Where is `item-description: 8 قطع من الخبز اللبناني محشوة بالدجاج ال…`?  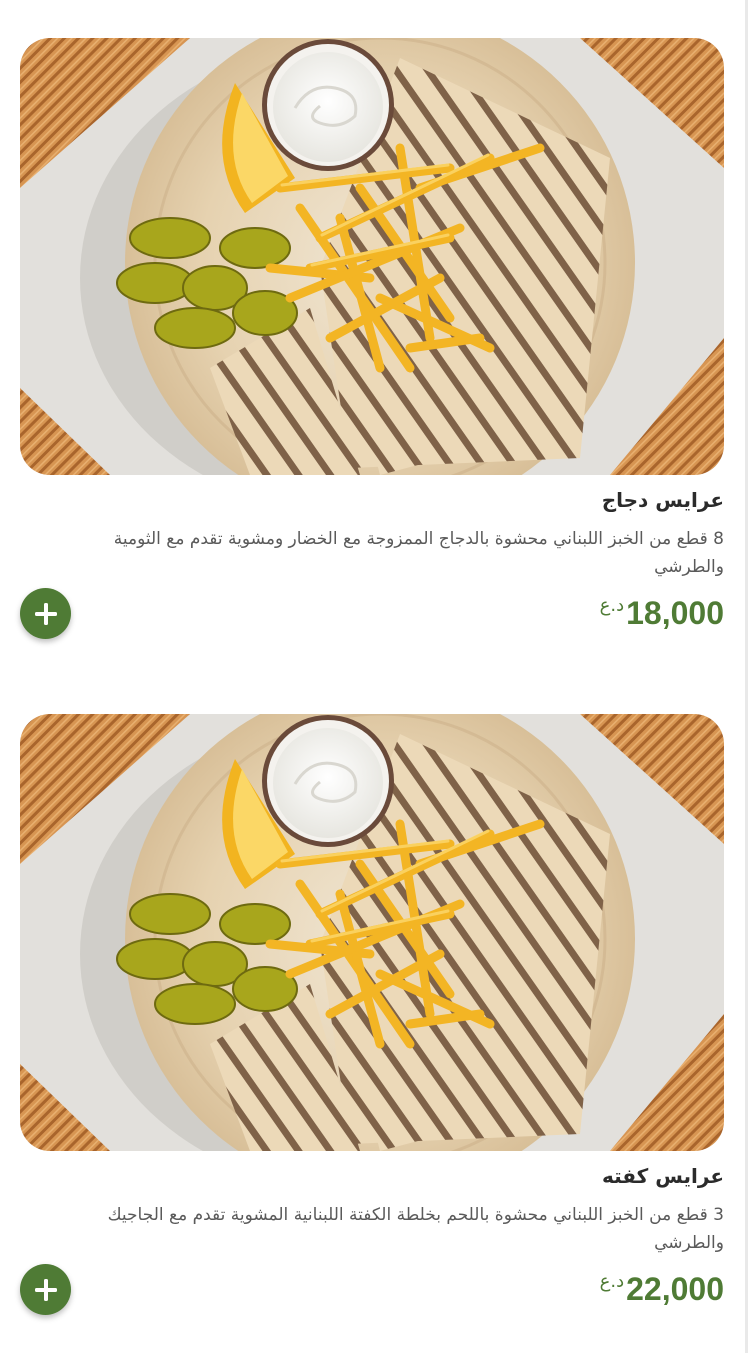 item-description: 8 قطع من الخبز اللبناني محشوة بالدجاج ال… is located at coordinates (418, 553).